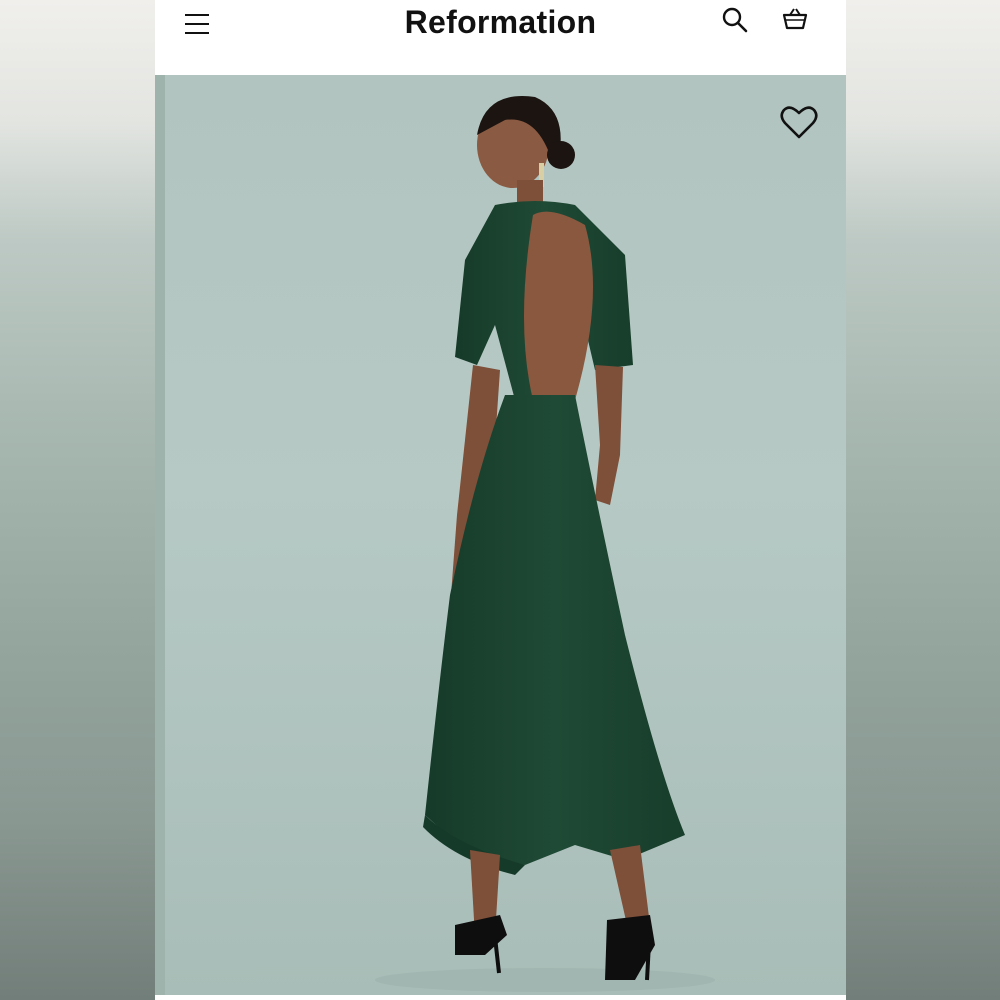  I want to click on page-bottom-edge, so click(500, 997).